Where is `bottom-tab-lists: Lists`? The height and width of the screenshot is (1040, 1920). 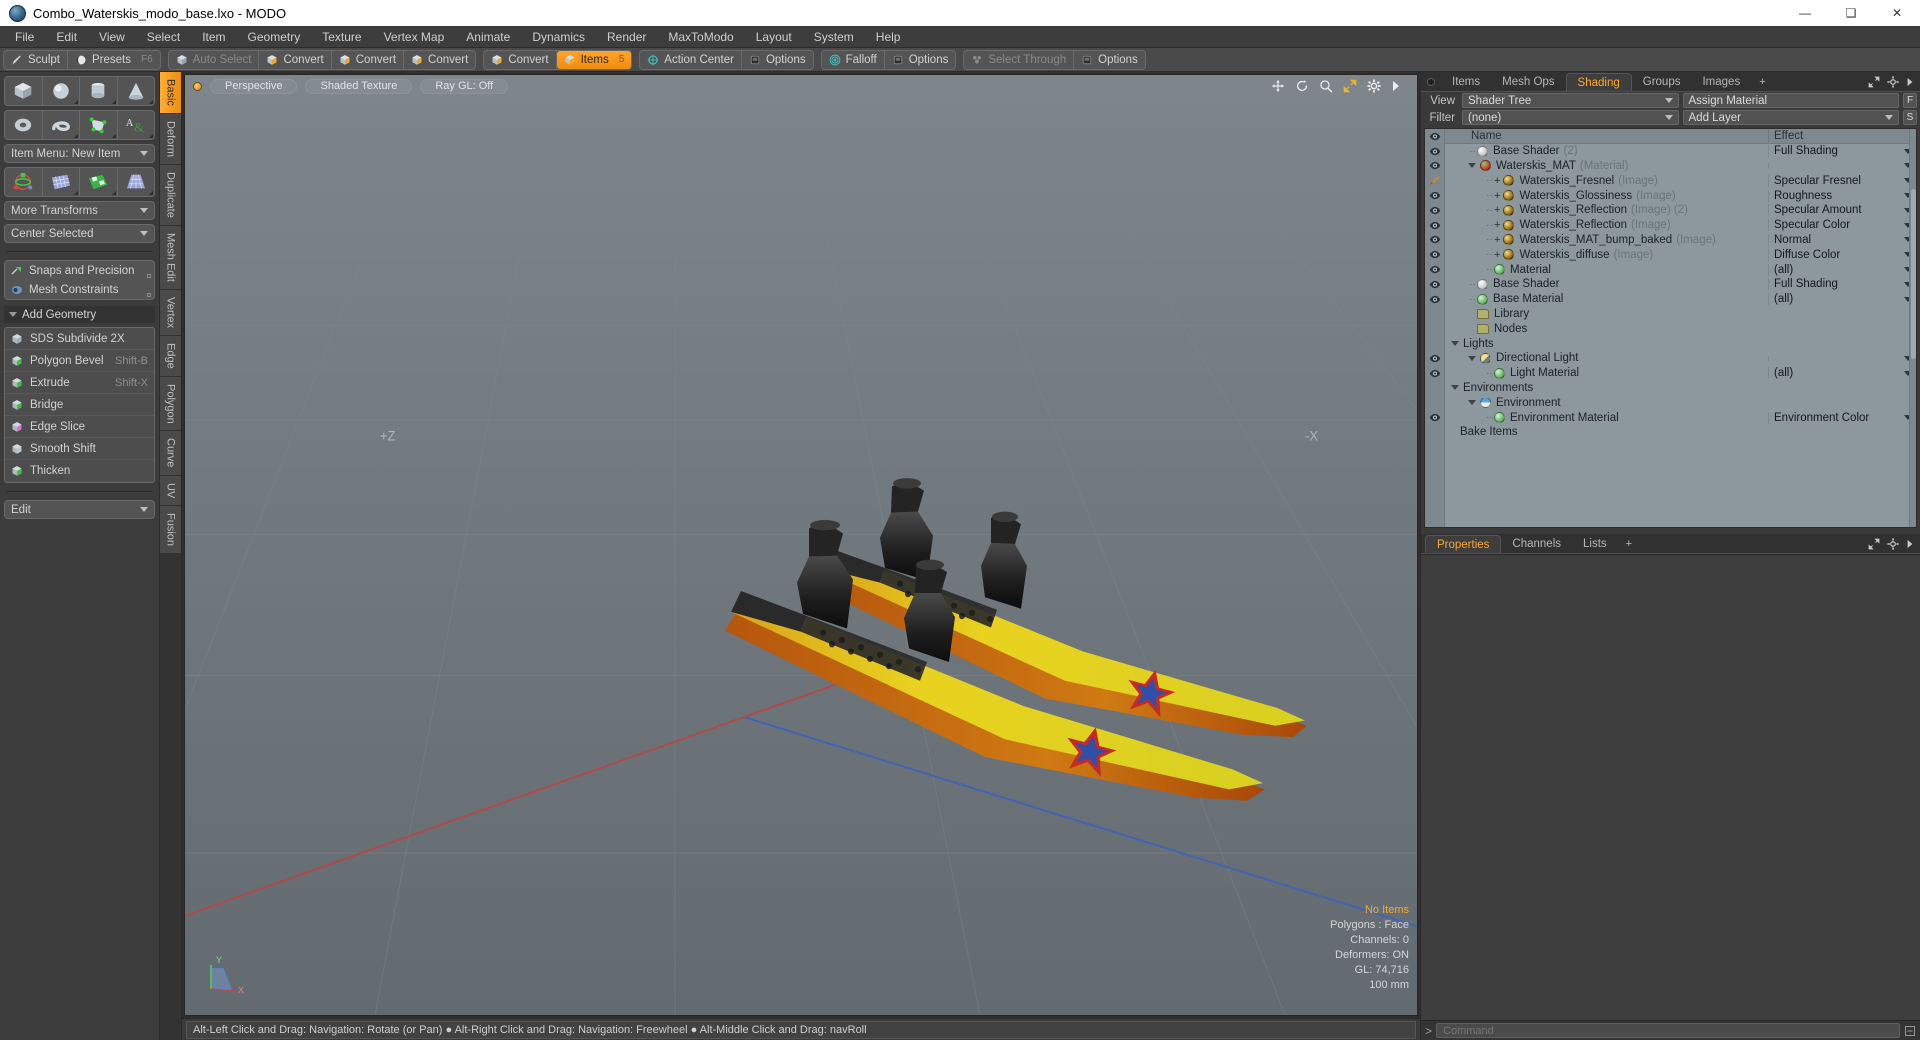 bottom-tab-lists: Lists is located at coordinates (1595, 544).